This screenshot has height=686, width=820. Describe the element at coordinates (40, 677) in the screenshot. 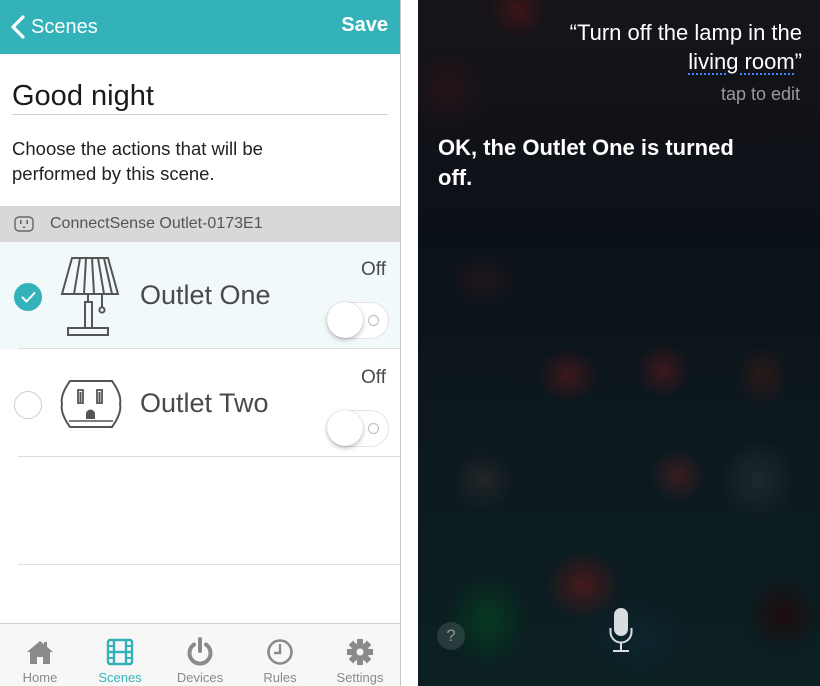

I see `tab-label: Home` at that location.